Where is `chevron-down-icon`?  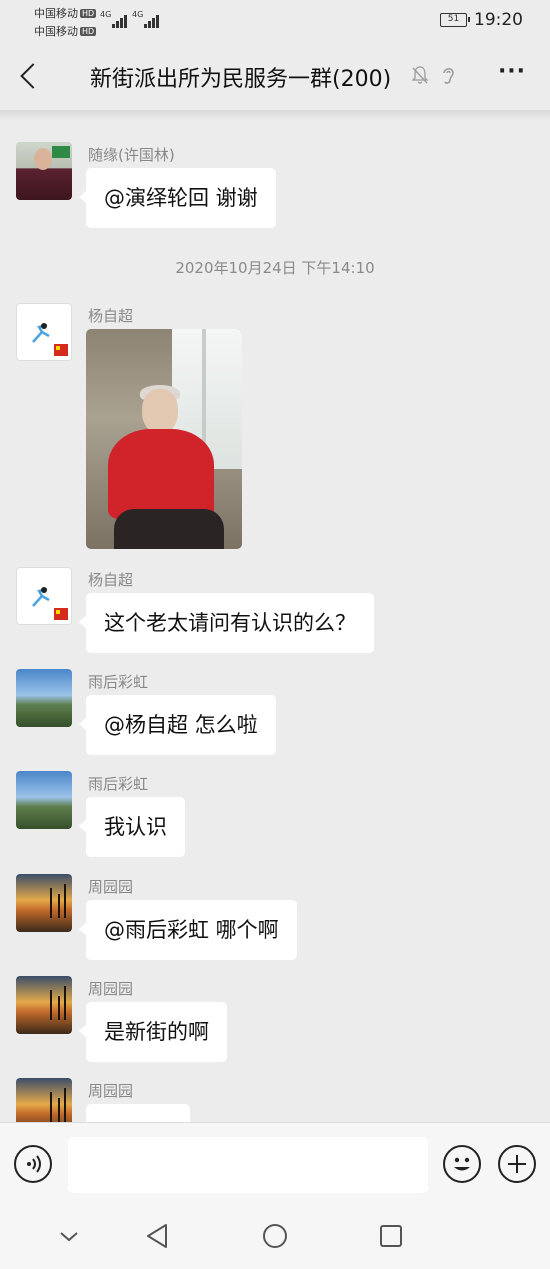
chevron-down-icon is located at coordinates (69, 1236).